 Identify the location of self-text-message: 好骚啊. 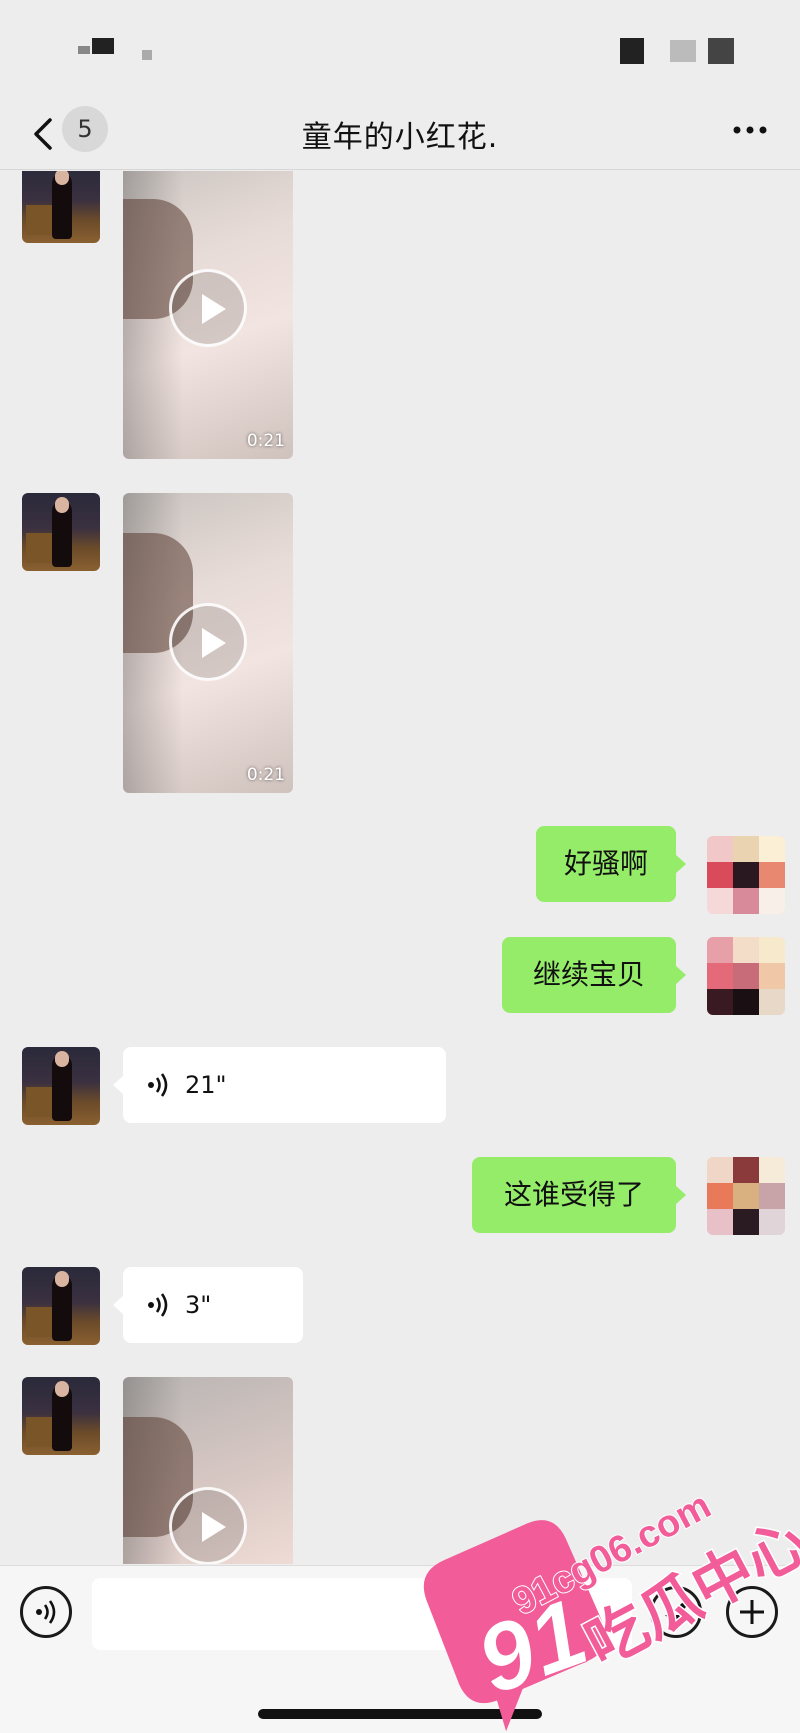
(611, 864).